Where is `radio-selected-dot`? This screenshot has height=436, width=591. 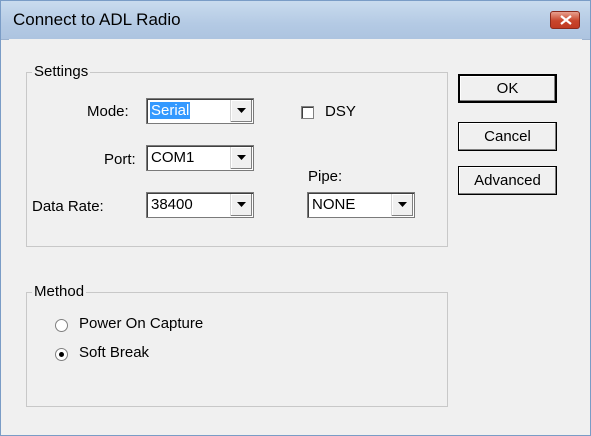
radio-selected-dot is located at coordinates (61, 354).